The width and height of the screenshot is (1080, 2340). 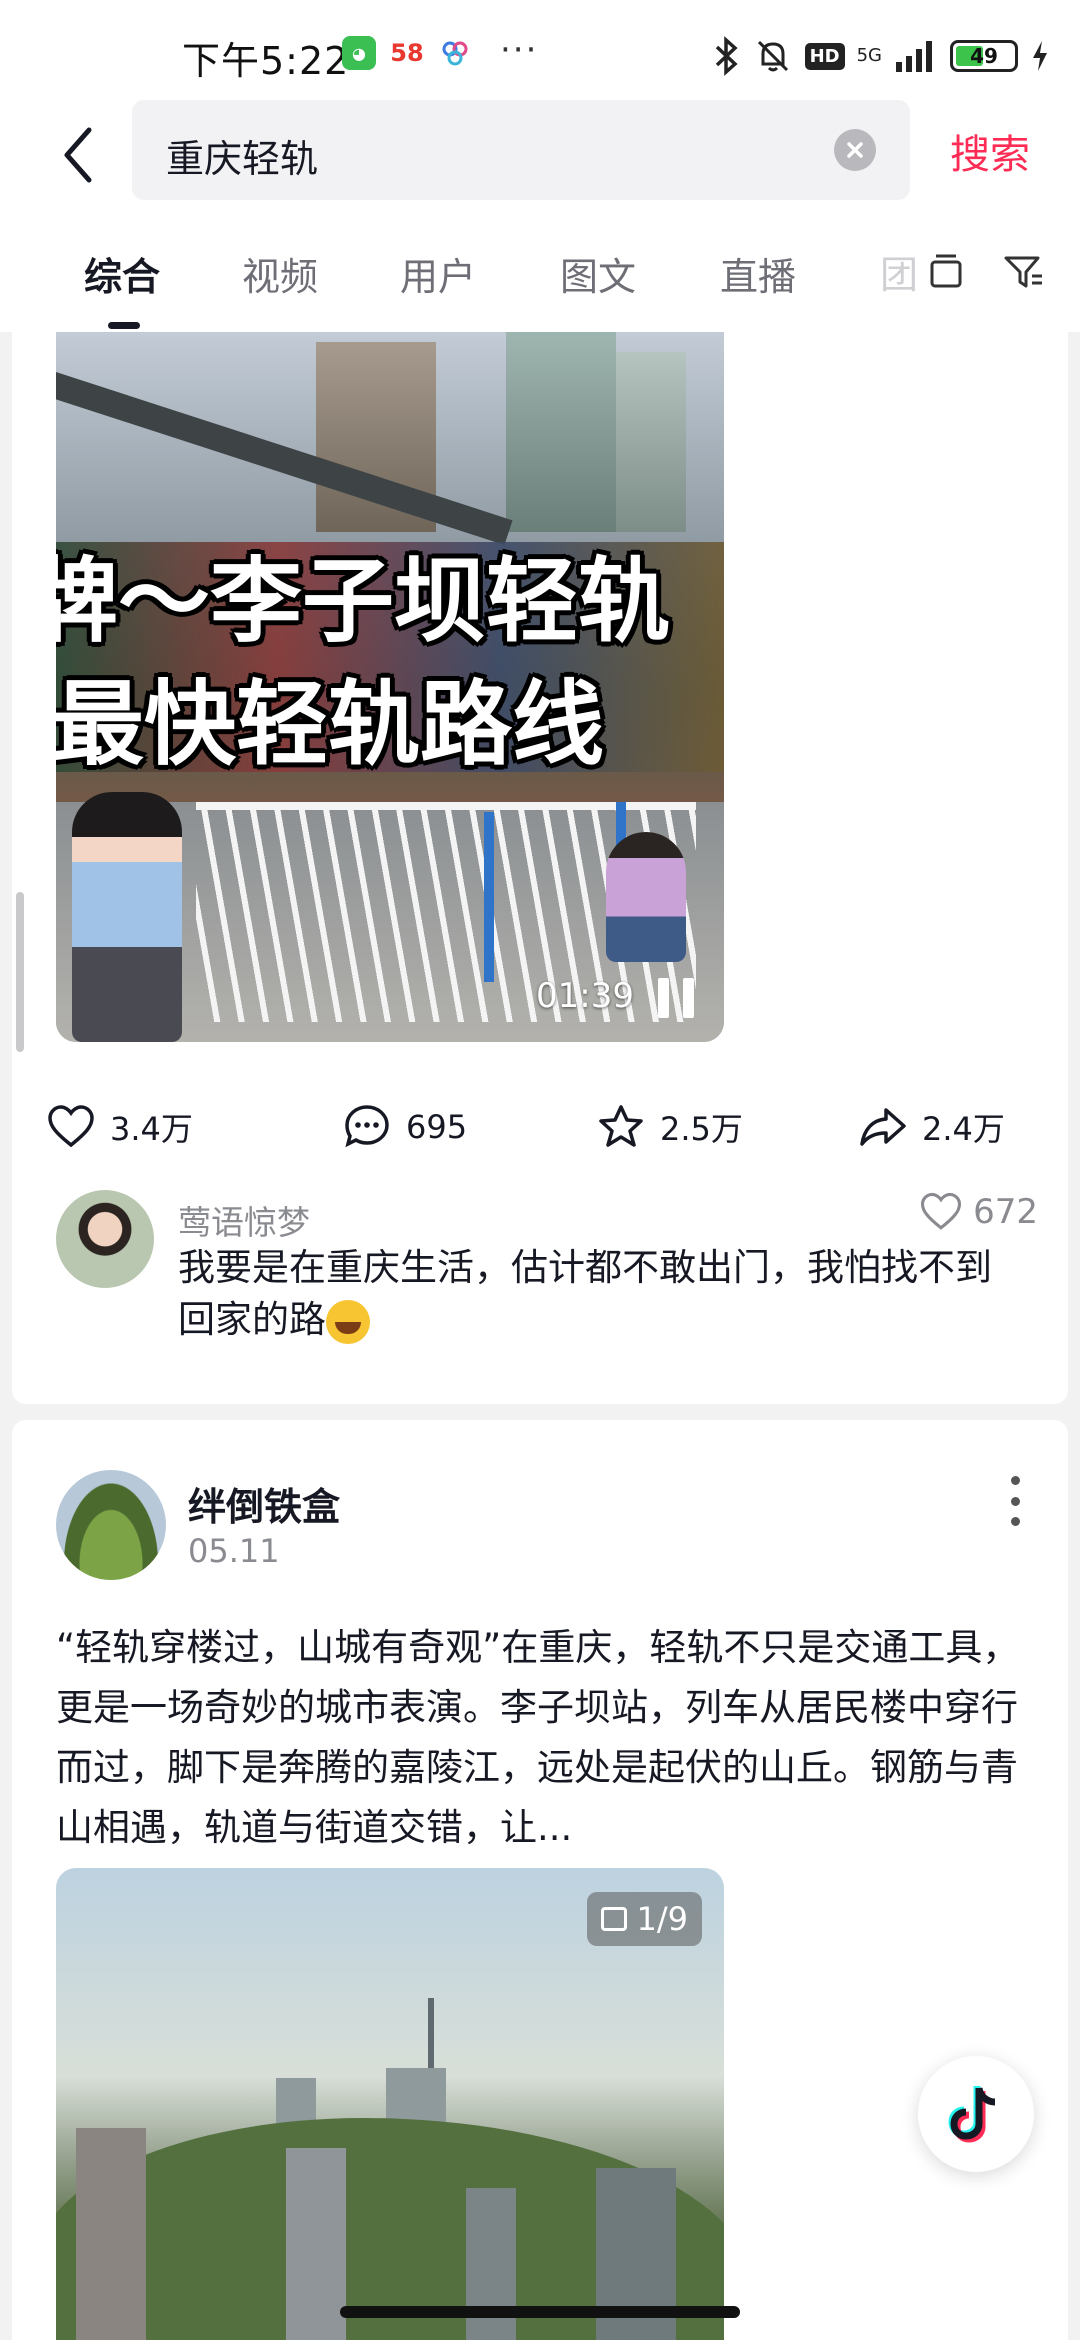 What do you see at coordinates (404, 1127) in the screenshot?
I see `comment-button: 695` at bounding box center [404, 1127].